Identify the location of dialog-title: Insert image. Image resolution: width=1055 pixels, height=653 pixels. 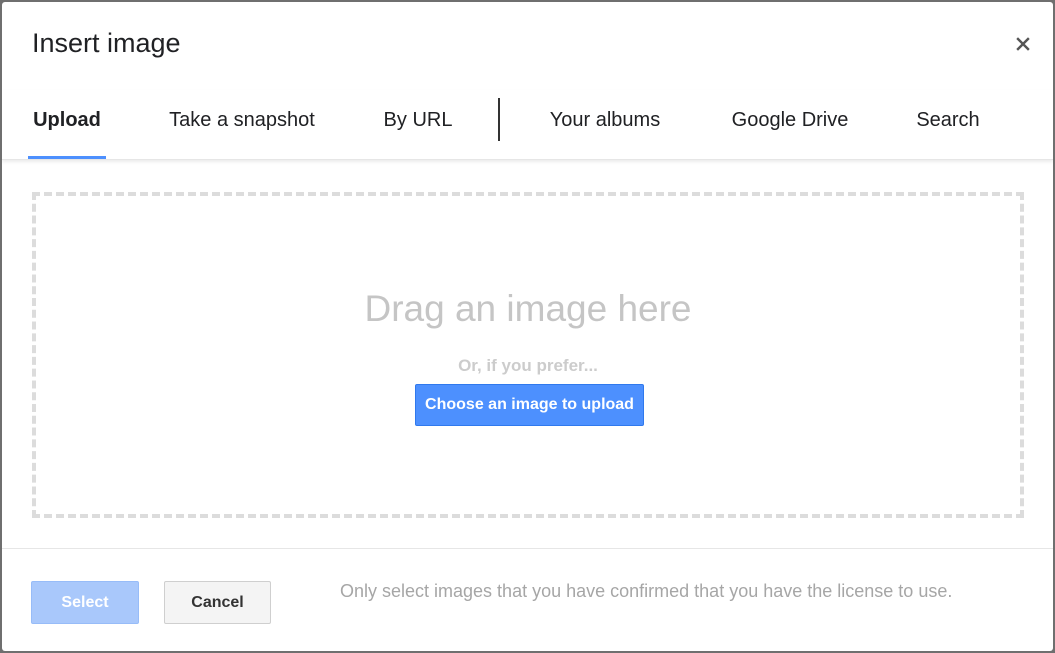
(106, 43).